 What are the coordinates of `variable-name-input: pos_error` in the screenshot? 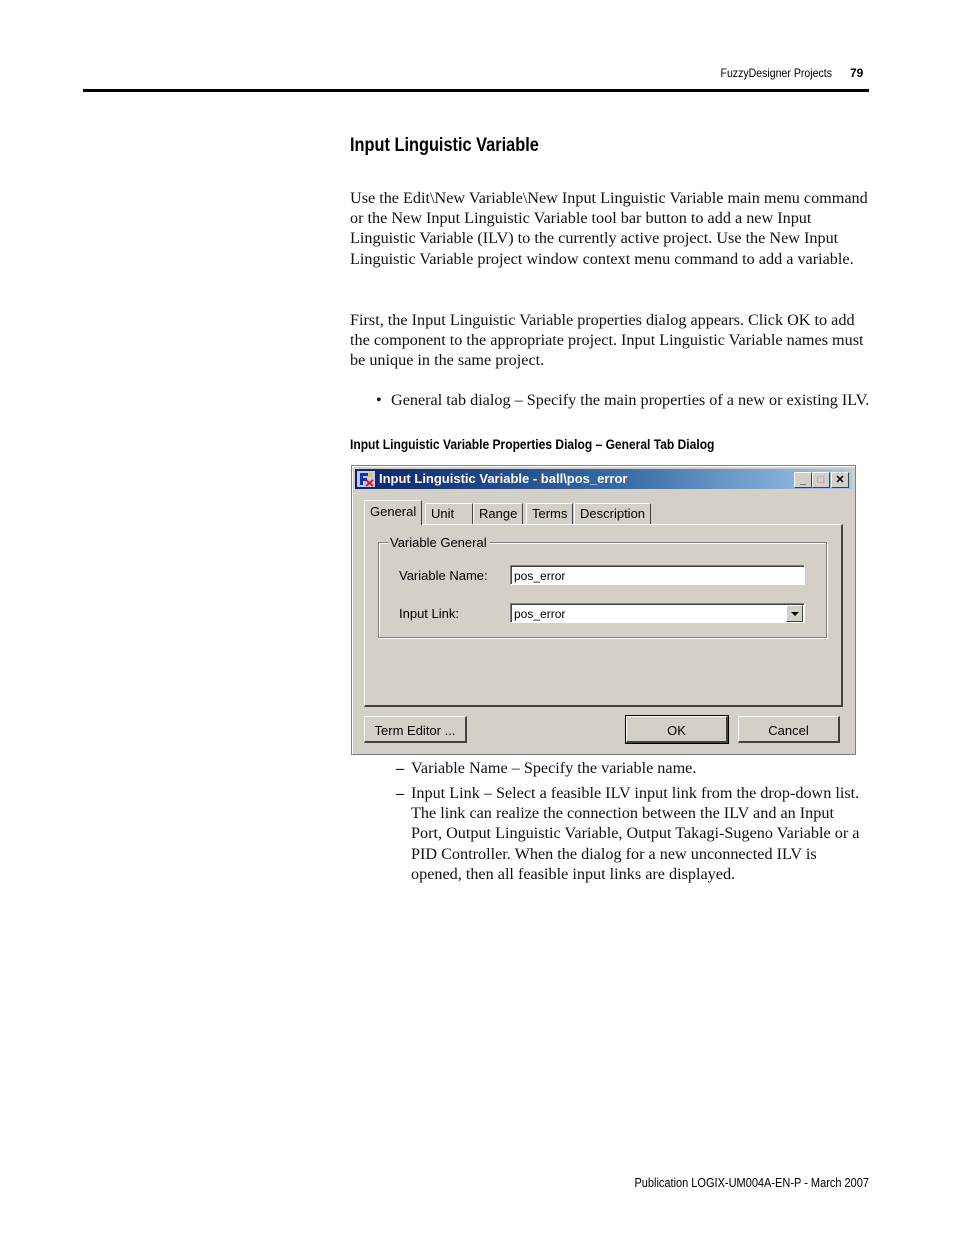 It's located at (657, 575).